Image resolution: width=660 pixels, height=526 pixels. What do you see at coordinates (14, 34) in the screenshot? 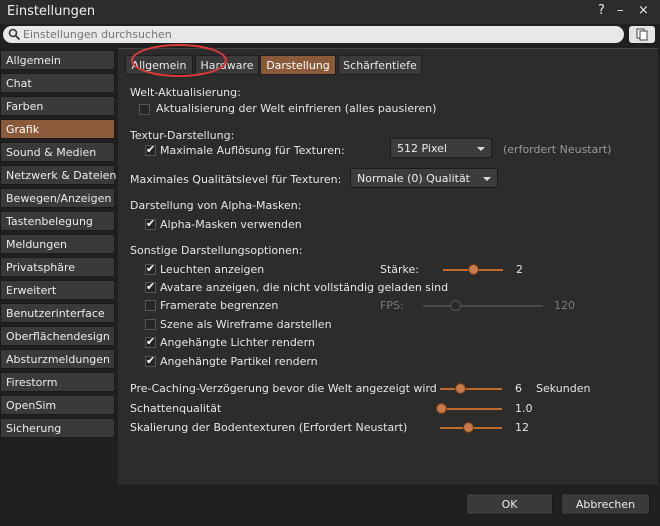
I see `search-icon` at bounding box center [14, 34].